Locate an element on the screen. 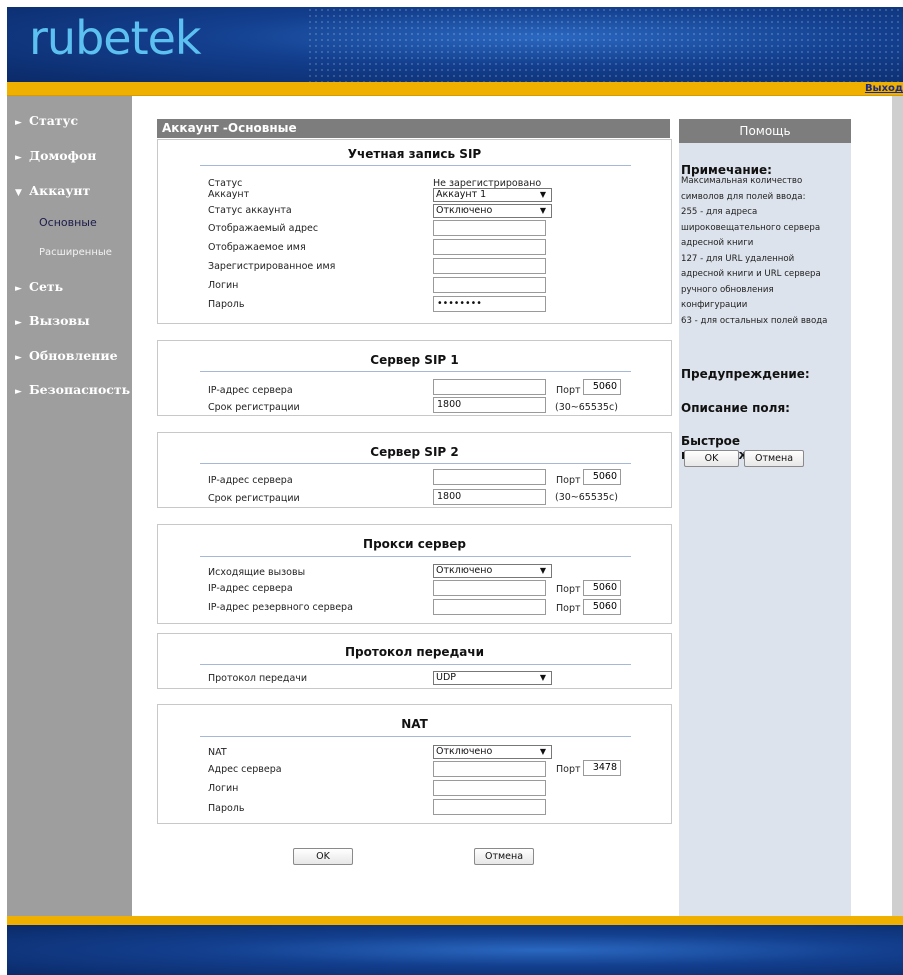 This screenshot has height=975, width=903. outgoing-calls-select: Отключено ▼ is located at coordinates (492, 571).